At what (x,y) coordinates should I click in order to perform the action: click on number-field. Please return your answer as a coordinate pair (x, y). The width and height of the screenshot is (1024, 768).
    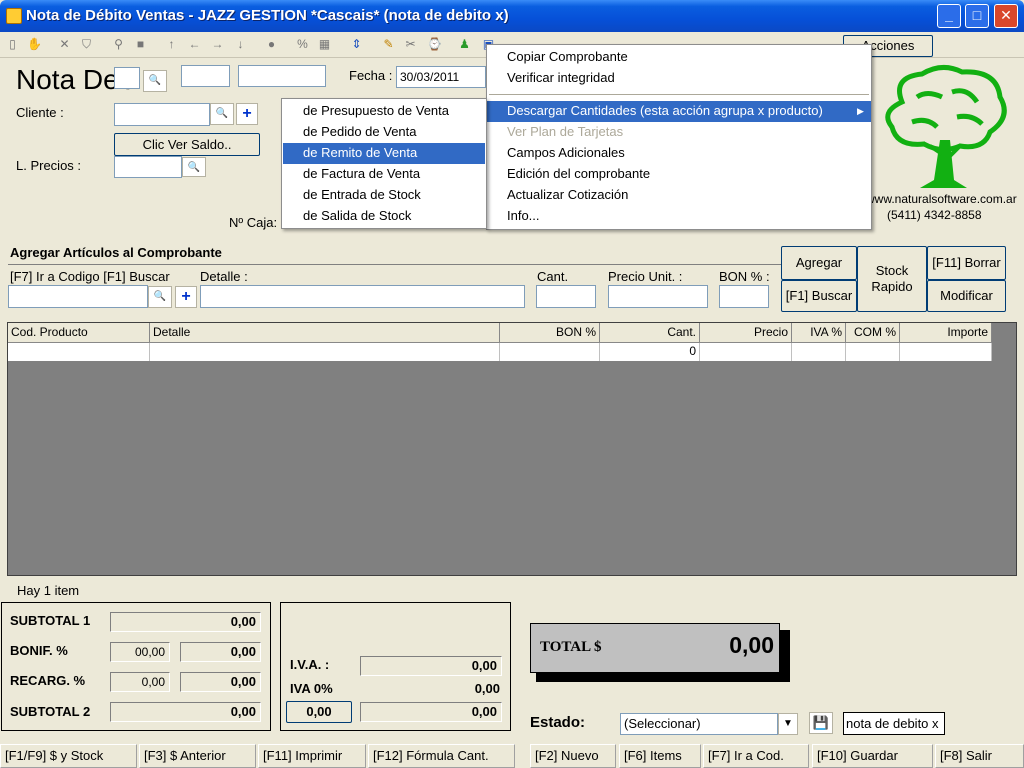
    Looking at the image, I should click on (127, 78).